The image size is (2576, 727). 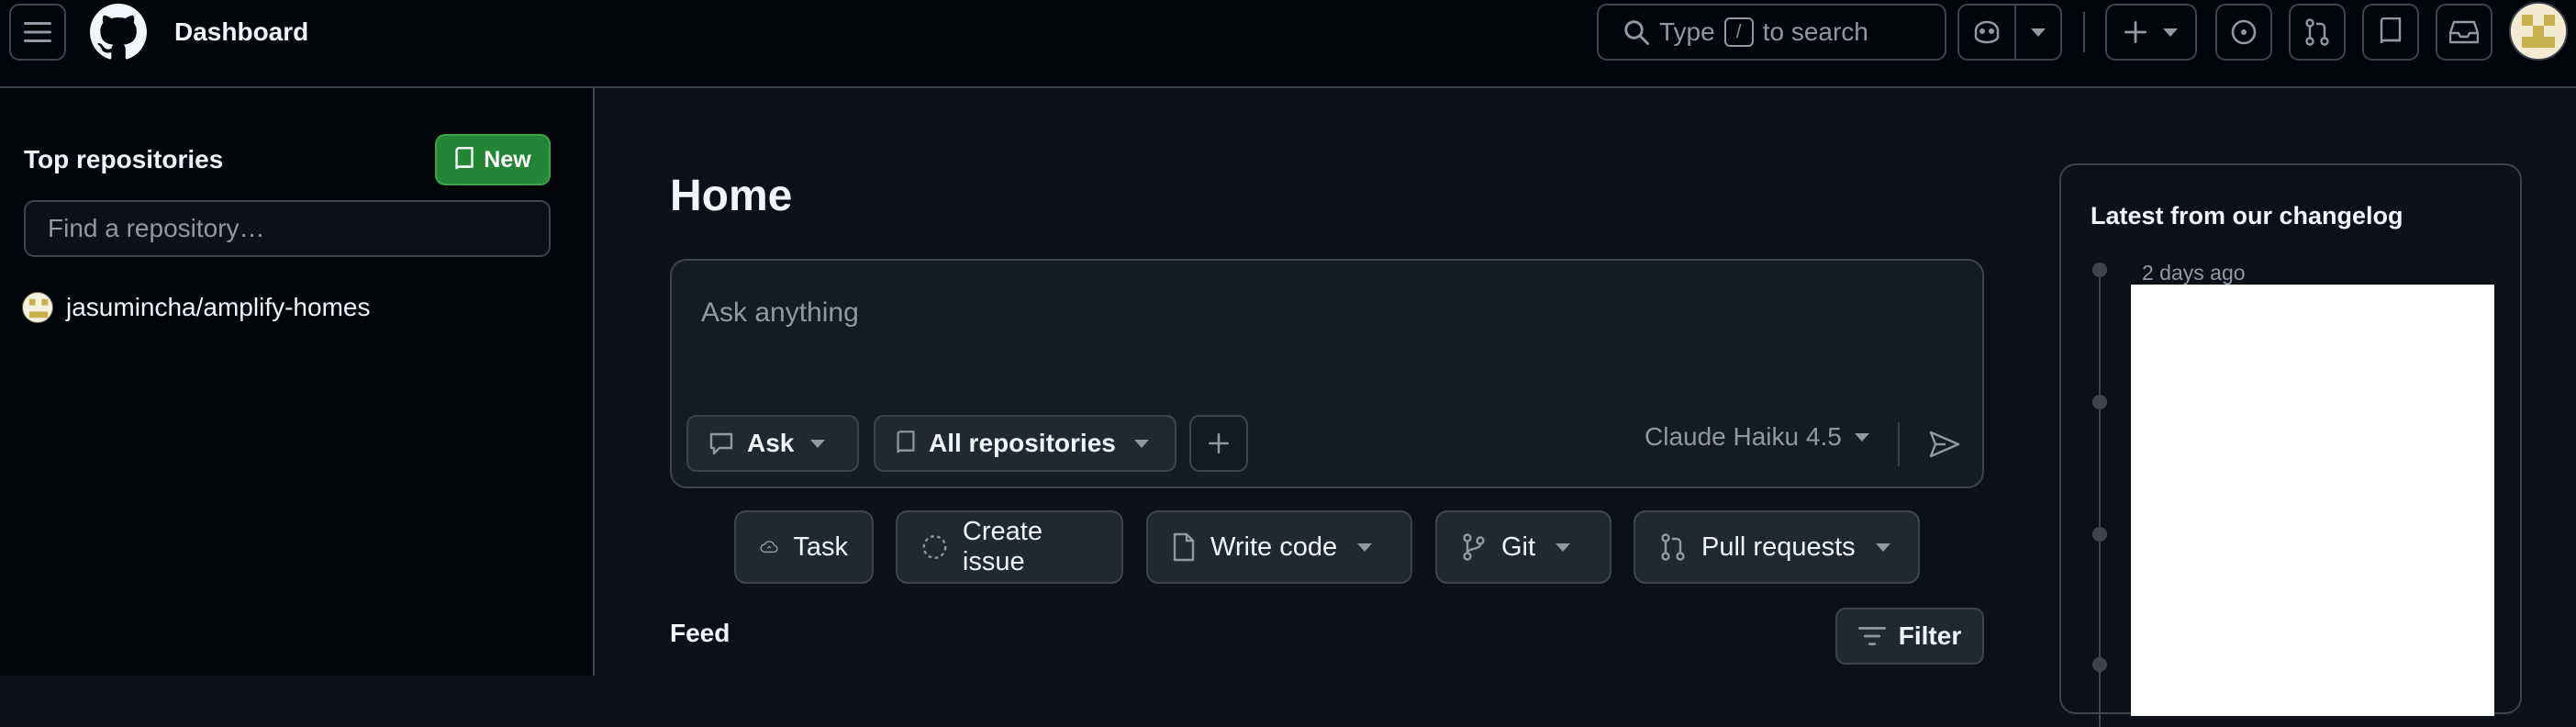 What do you see at coordinates (1184, 547) in the screenshot?
I see `file-icon` at bounding box center [1184, 547].